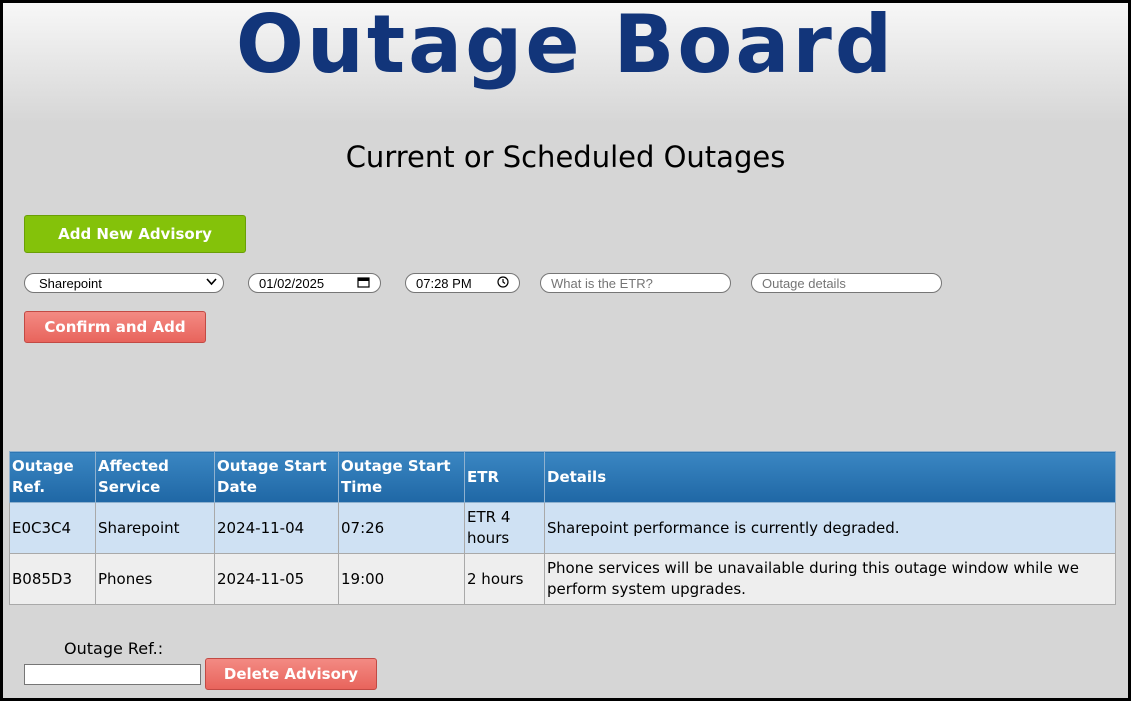  I want to click on outage-details-input: Outage details, so click(846, 283).